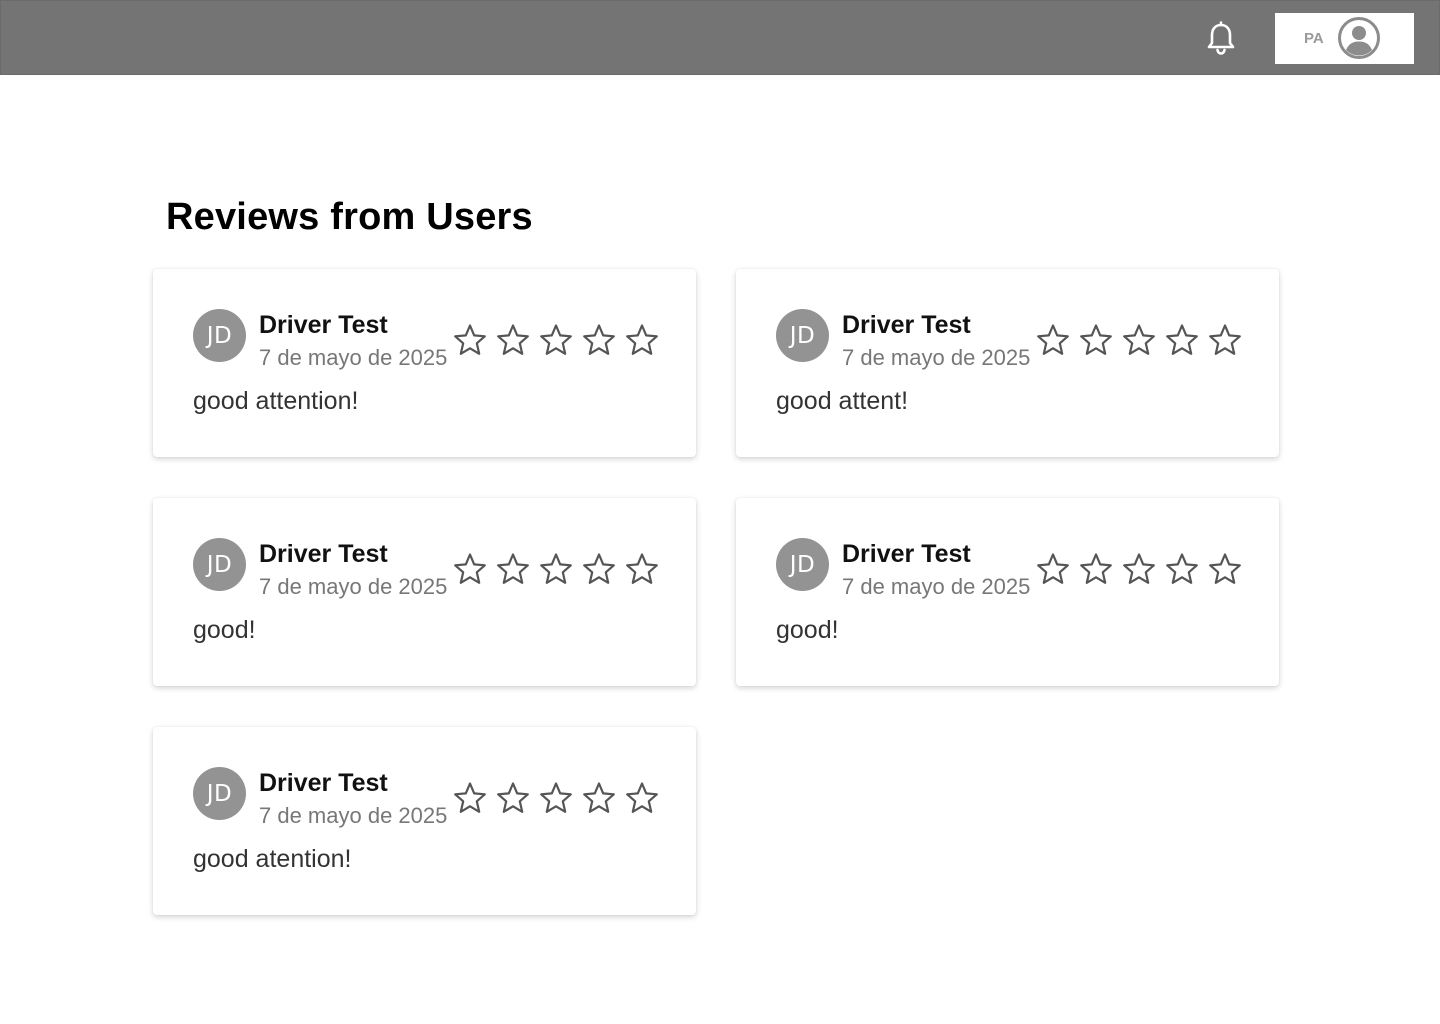  What do you see at coordinates (720, 37) in the screenshot?
I see `top-app-bar: PA` at bounding box center [720, 37].